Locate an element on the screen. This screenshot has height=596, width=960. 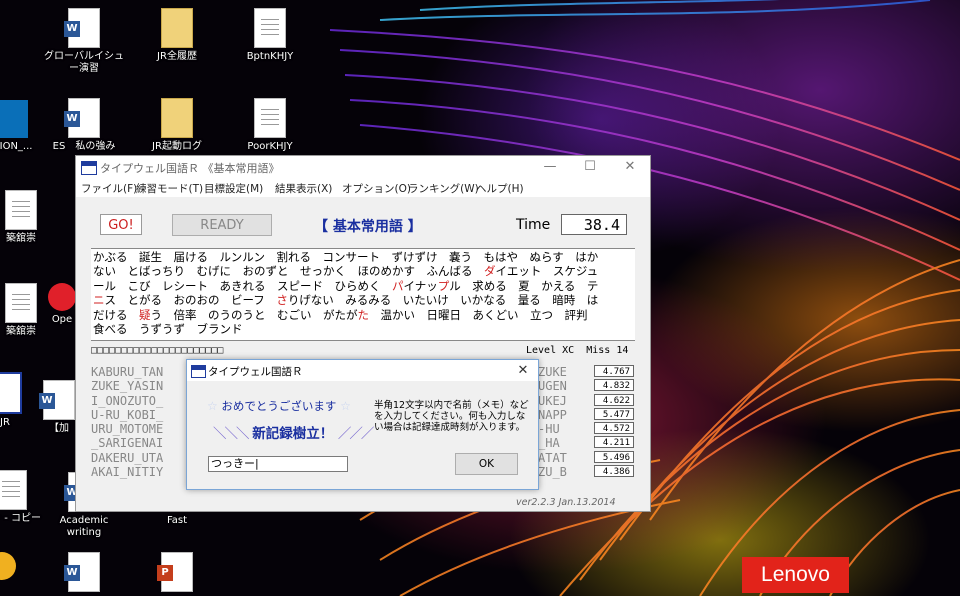
desktop-icon-label: JR全履歴 is located at coordinates (177, 56).